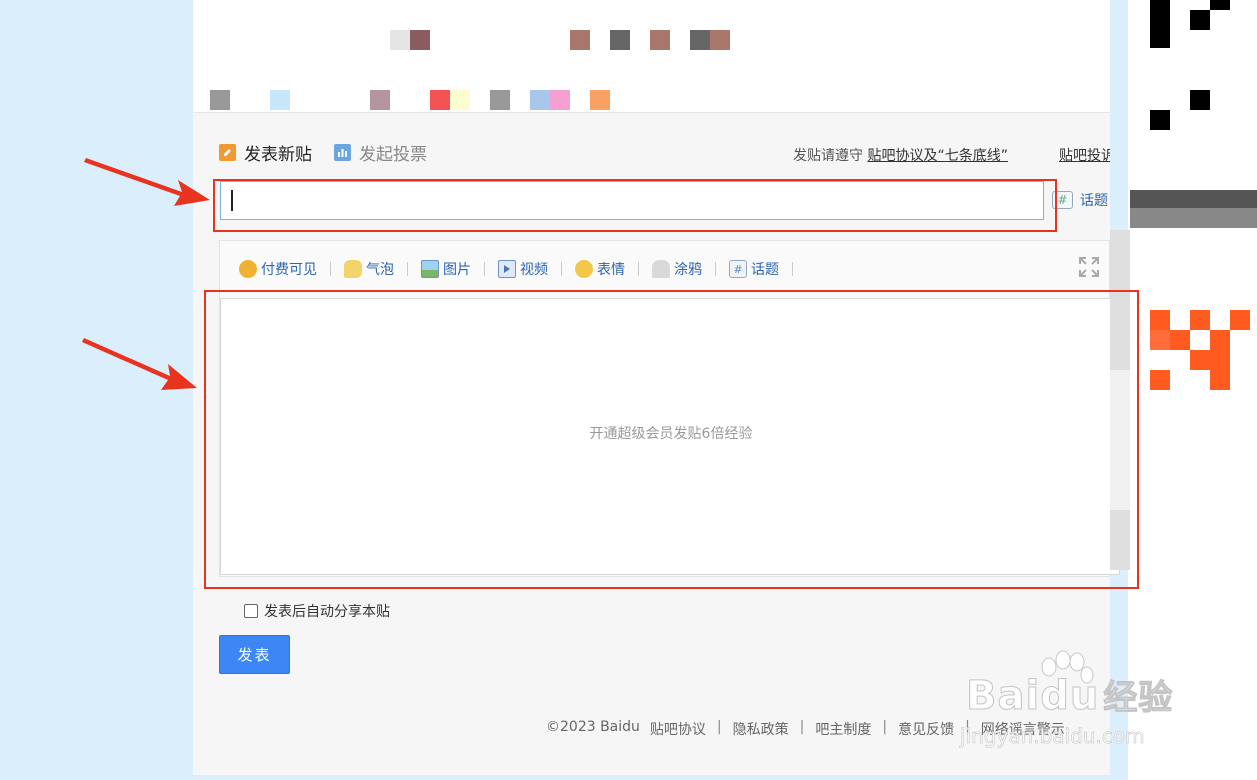  I want to click on footer-link-privacy: 隐私政策, so click(761, 729).